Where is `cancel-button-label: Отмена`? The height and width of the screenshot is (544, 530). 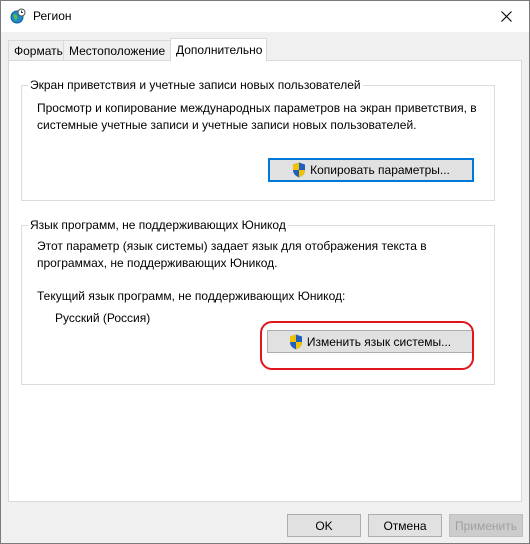
cancel-button-label: Отмена is located at coordinates (405, 525).